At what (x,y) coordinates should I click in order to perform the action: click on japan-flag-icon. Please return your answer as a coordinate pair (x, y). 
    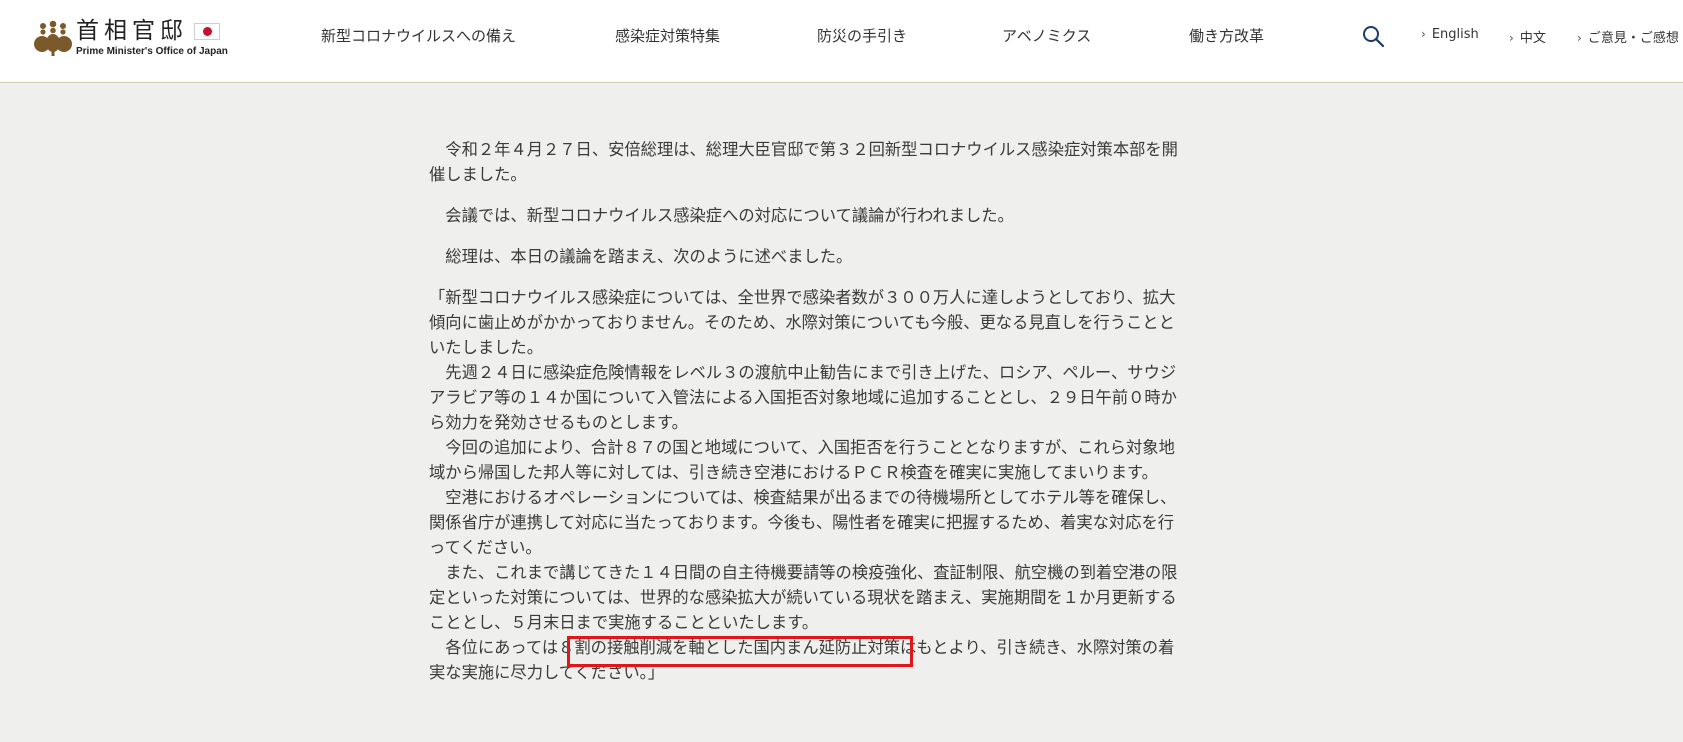
    Looking at the image, I should click on (207, 31).